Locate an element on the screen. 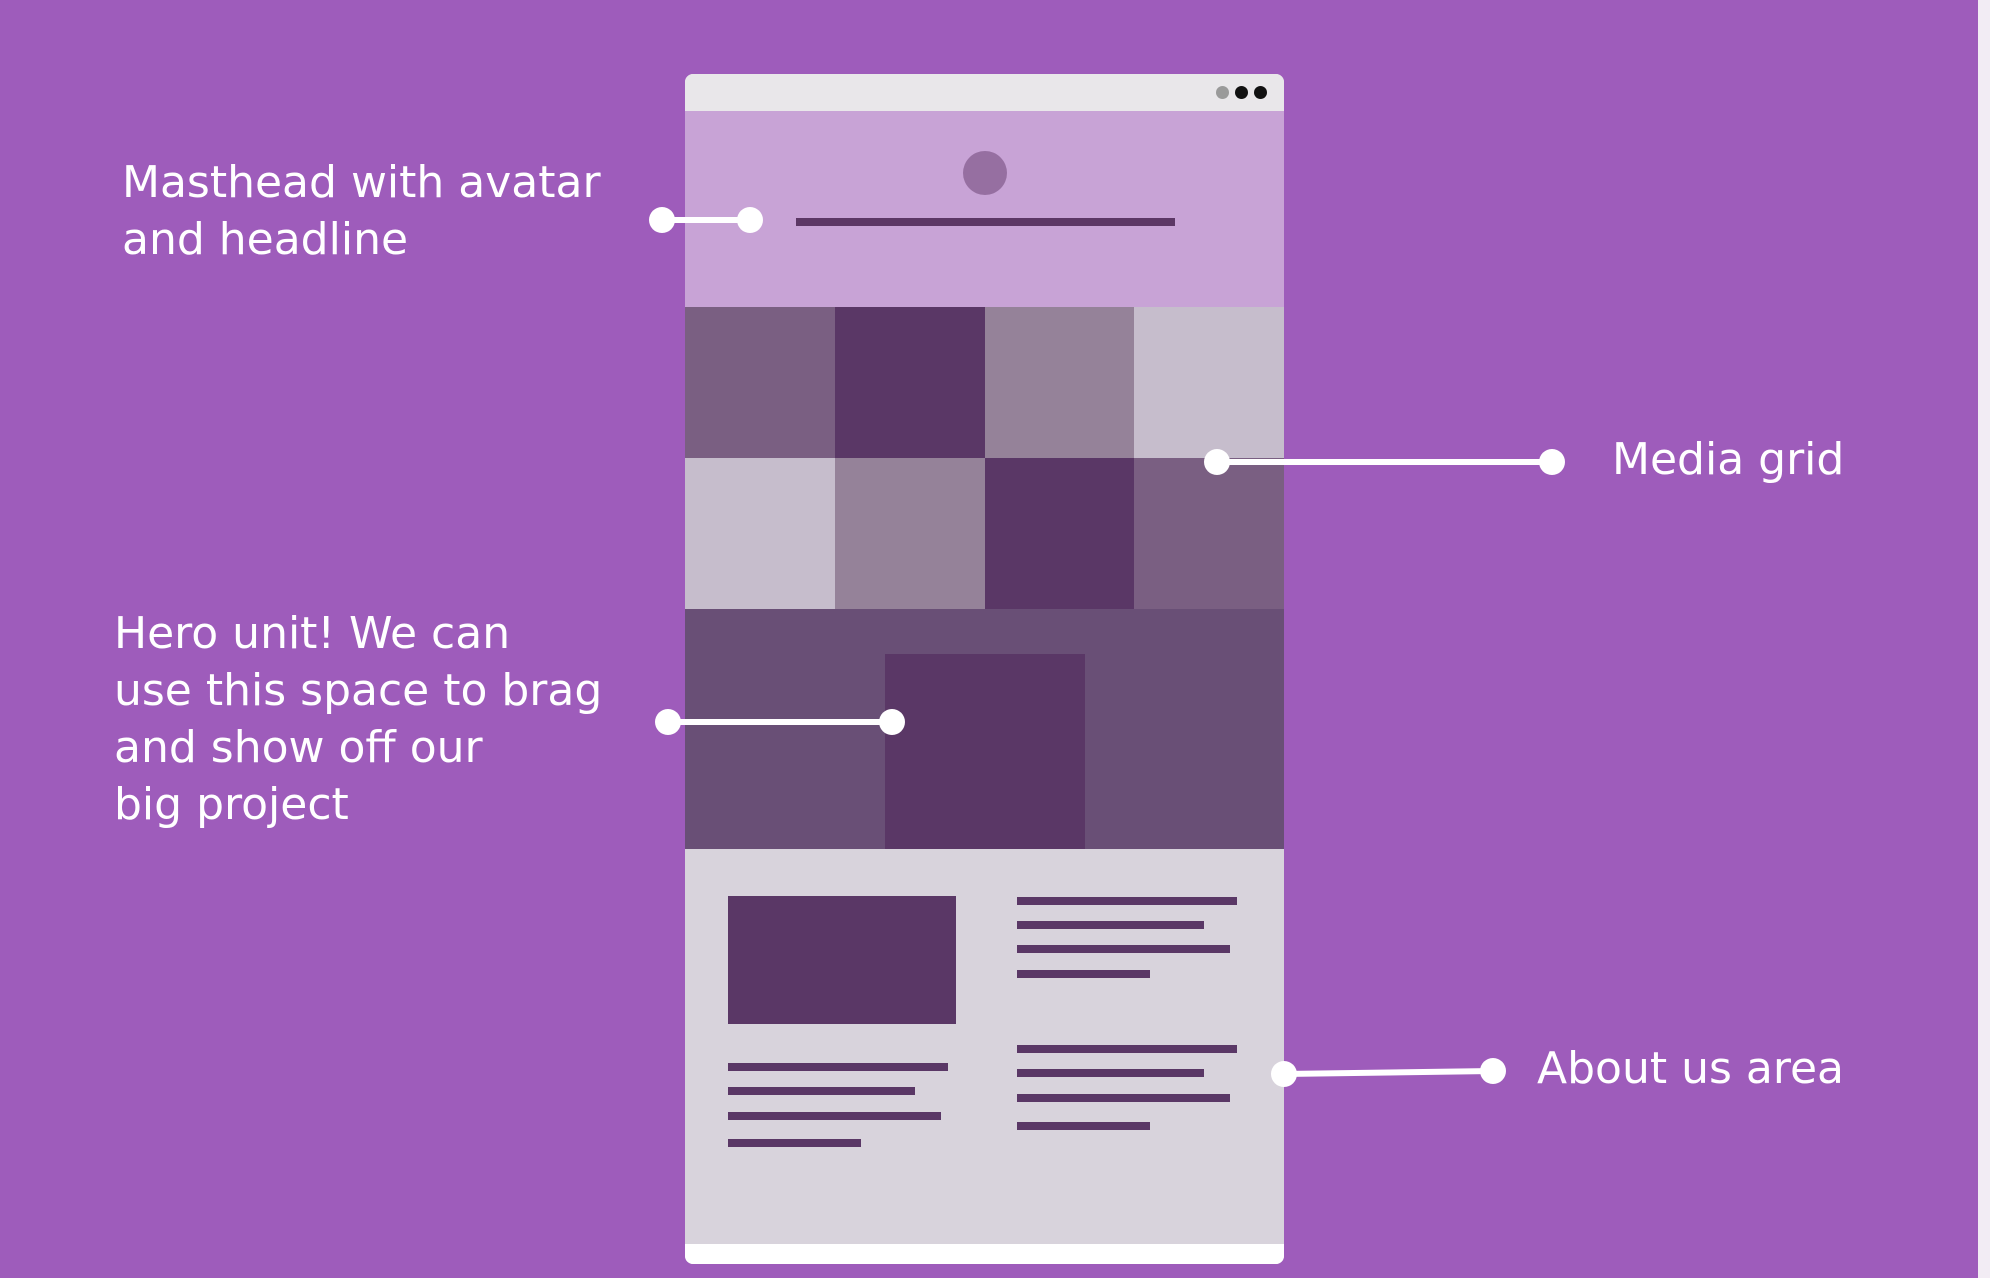 Image resolution: width=1990 pixels, height=1278 pixels. about-annotation: About us area is located at coordinates (1690, 1068).